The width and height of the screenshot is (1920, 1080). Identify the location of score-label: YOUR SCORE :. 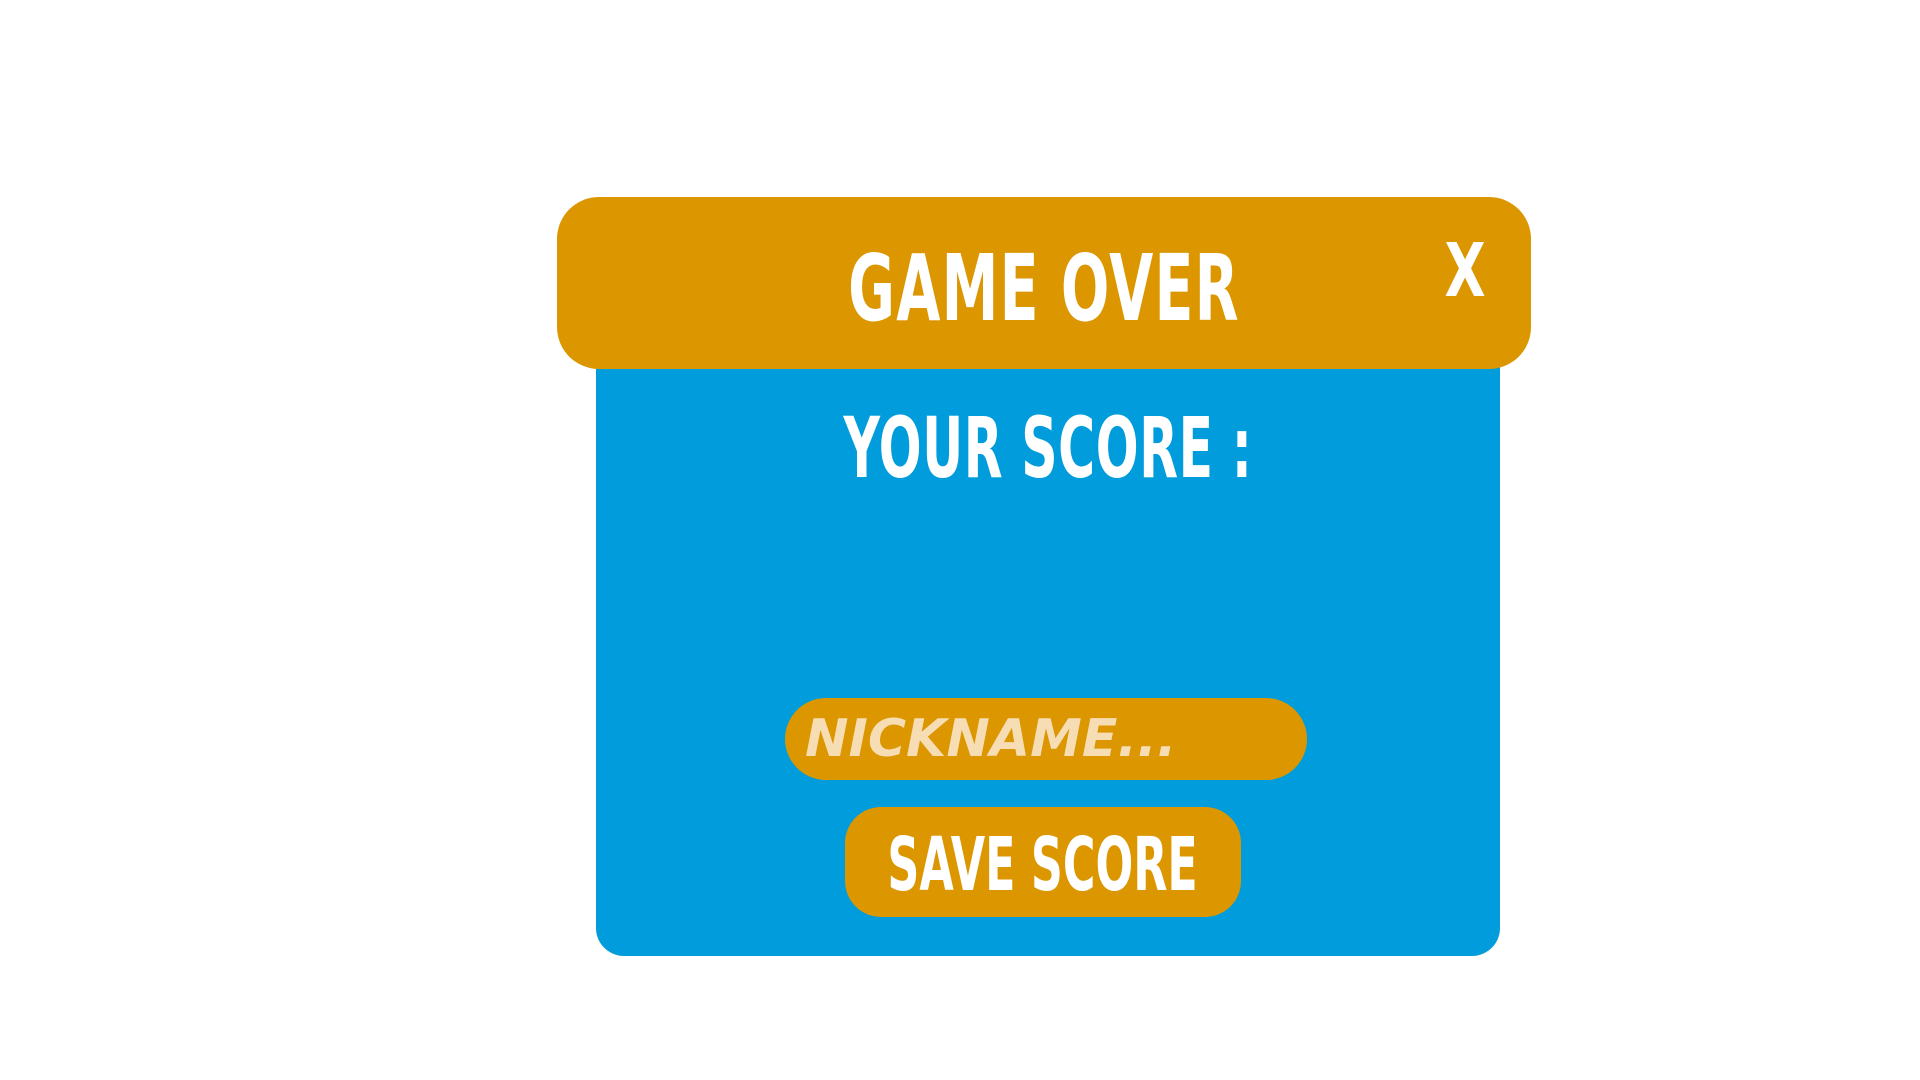
(1048, 448).